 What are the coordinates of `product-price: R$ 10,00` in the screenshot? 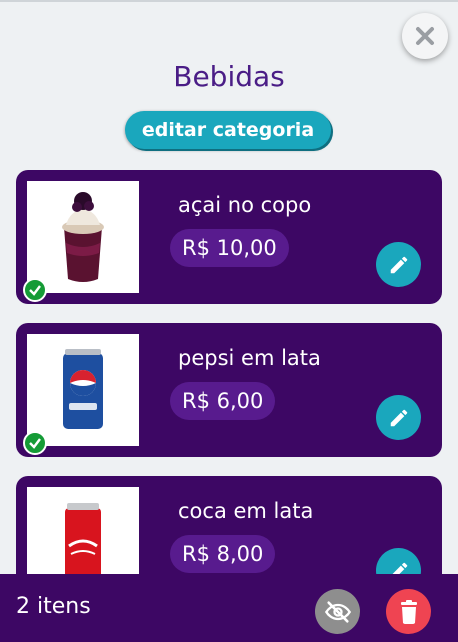 It's located at (229, 248).